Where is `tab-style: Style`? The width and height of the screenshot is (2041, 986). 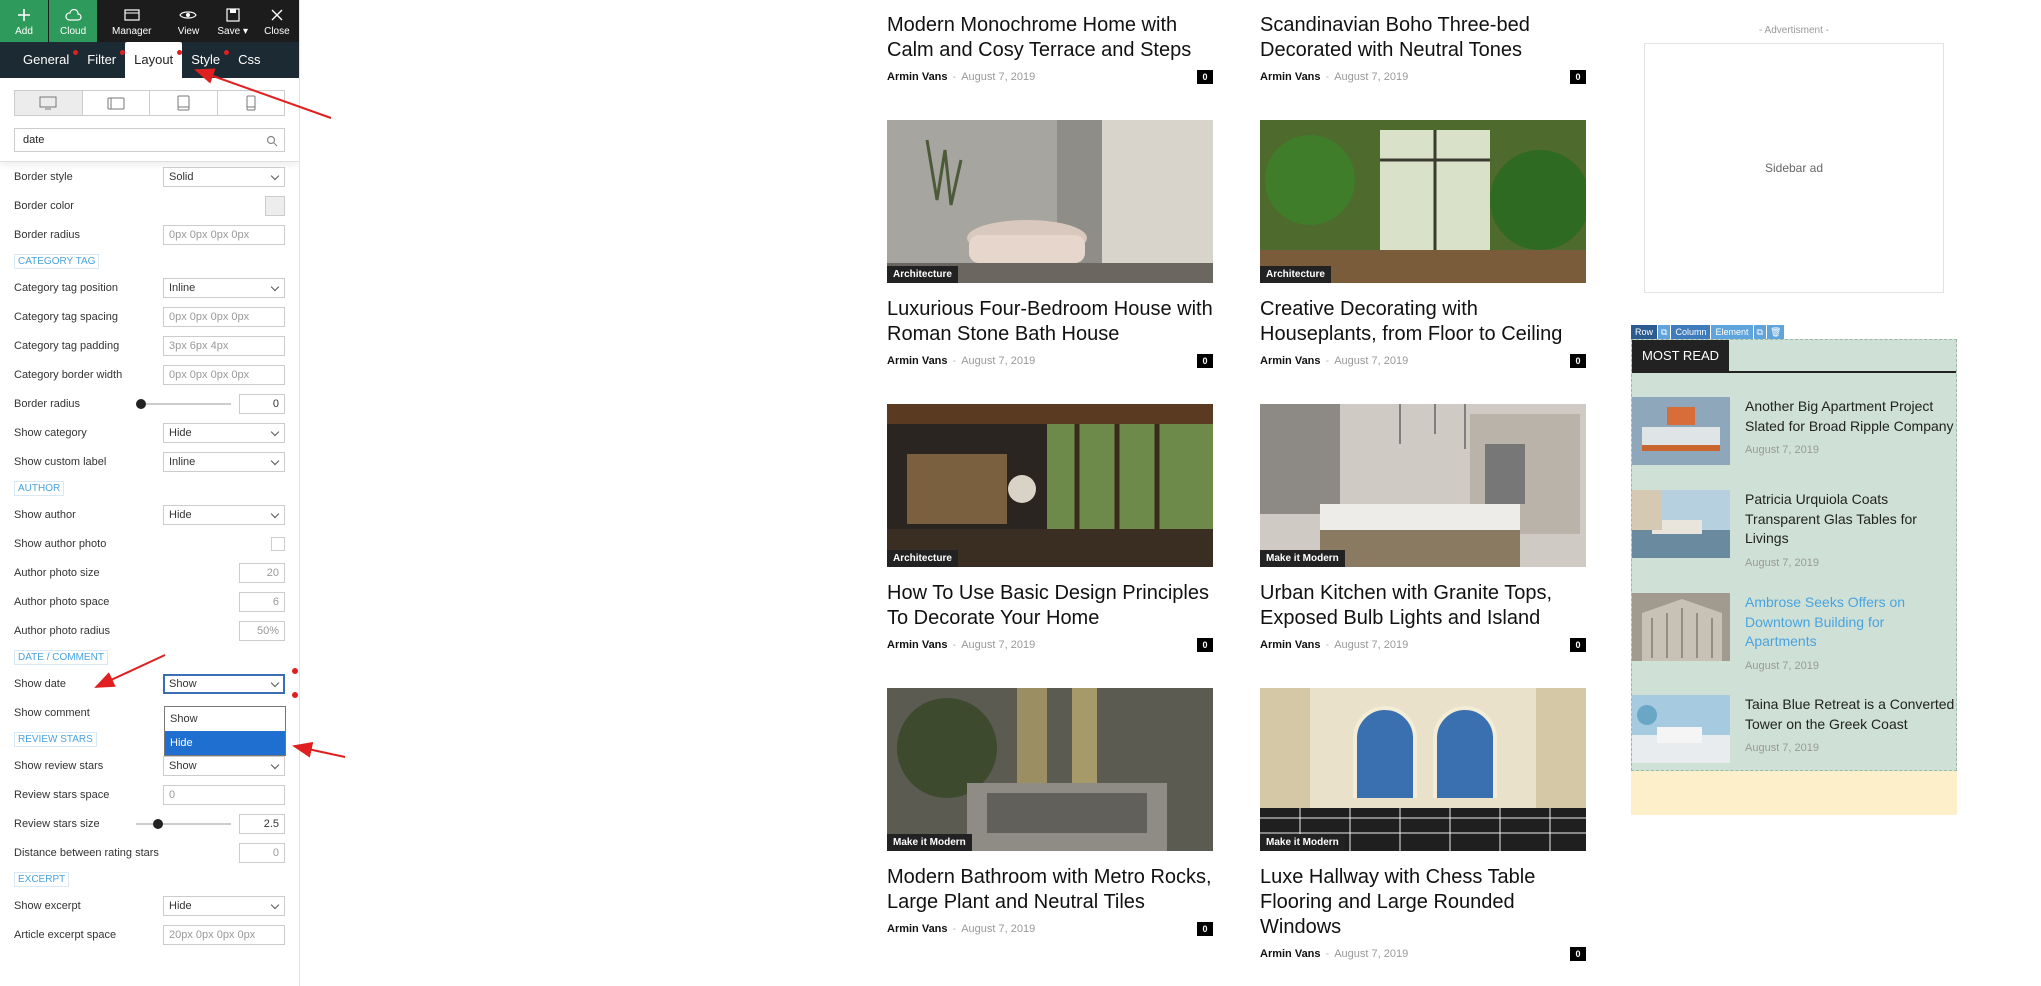 tab-style: Style is located at coordinates (206, 60).